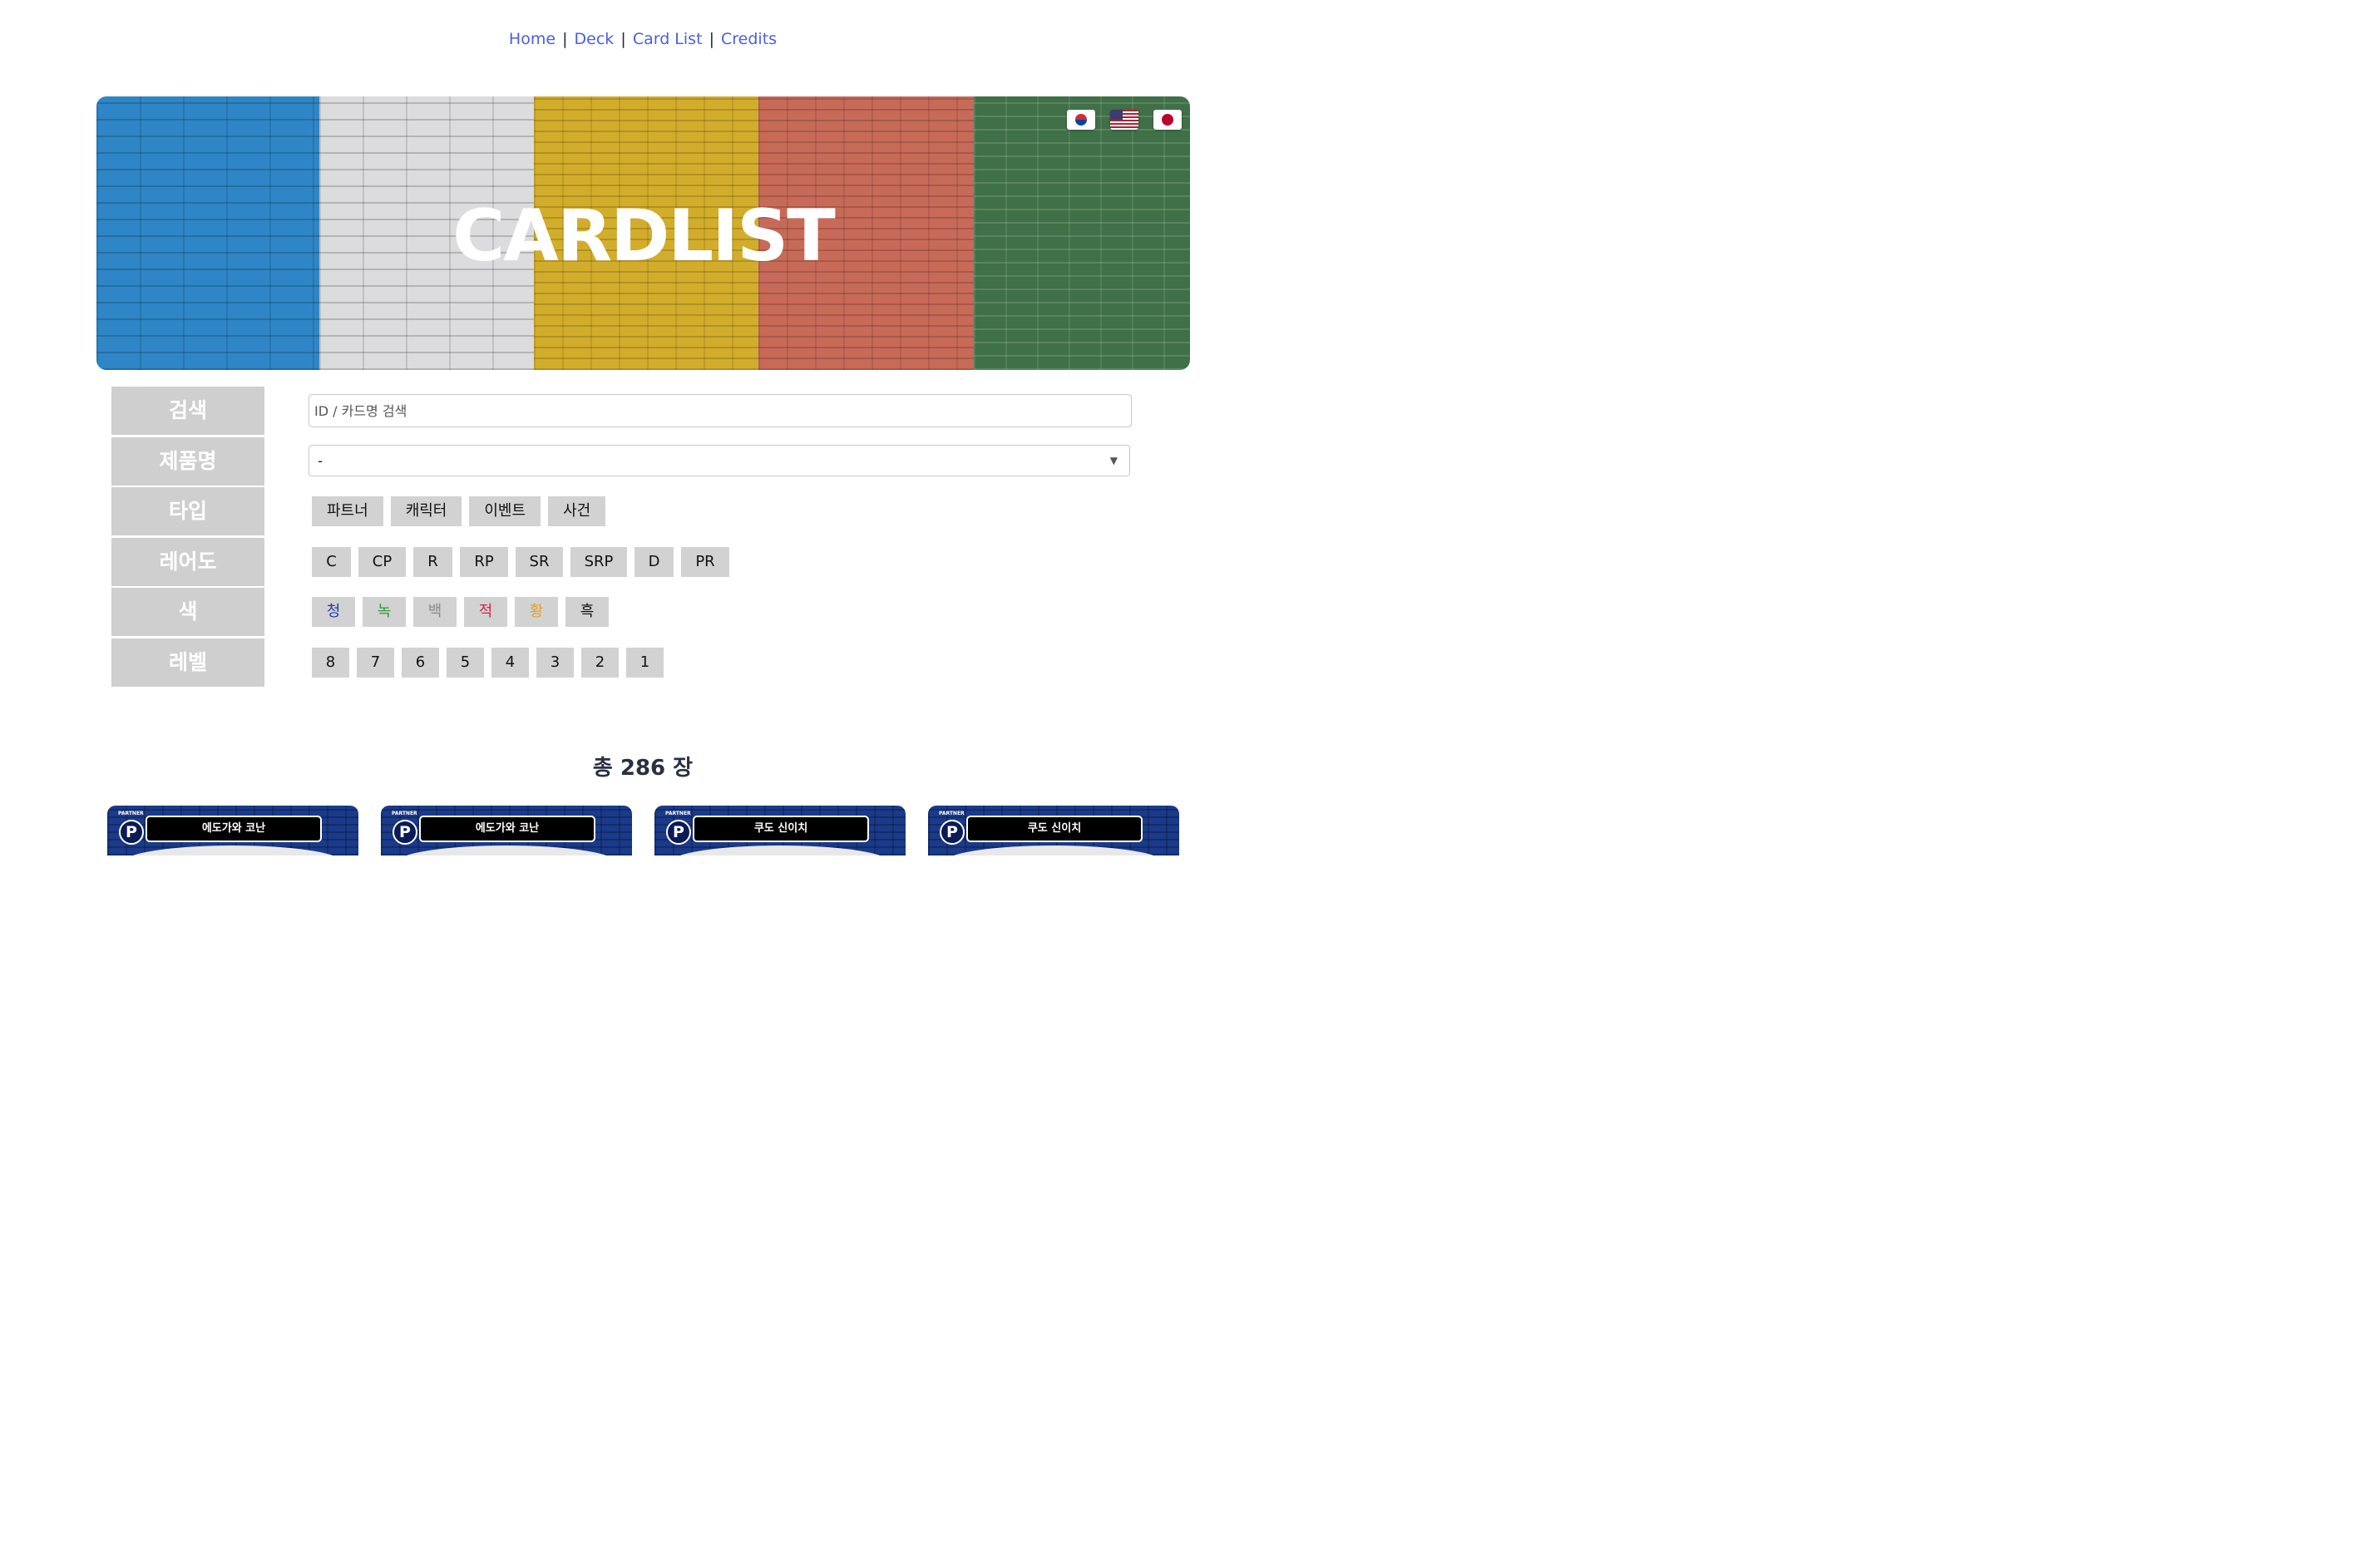 The image size is (2380, 1553). Describe the element at coordinates (510, 663) in the screenshot. I see `level-chip-4: 4` at that location.